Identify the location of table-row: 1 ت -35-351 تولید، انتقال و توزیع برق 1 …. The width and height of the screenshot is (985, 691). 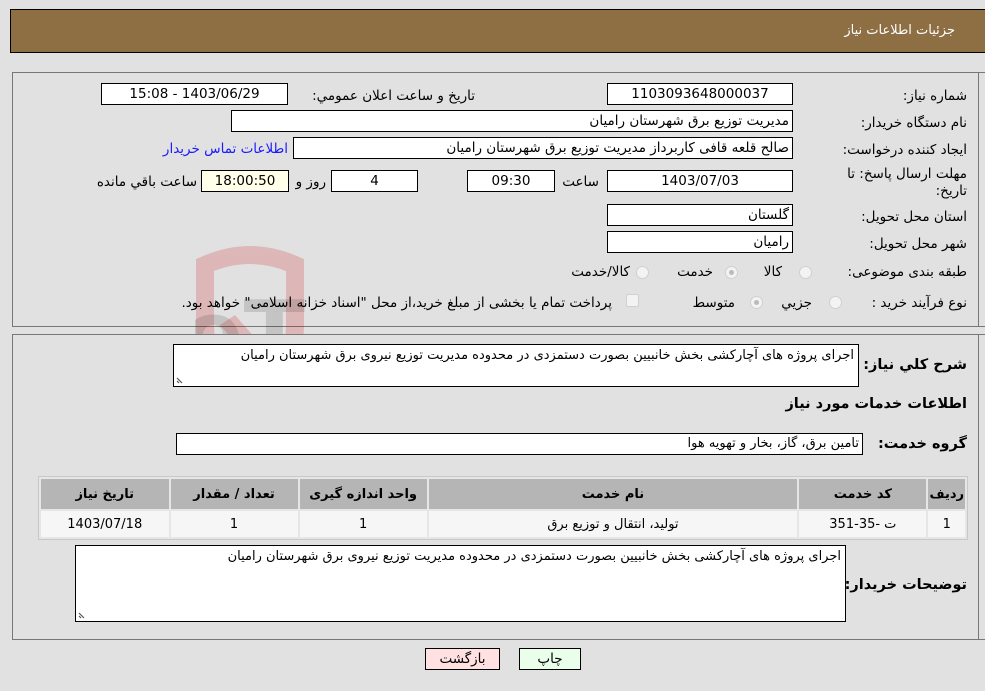
(503, 524).